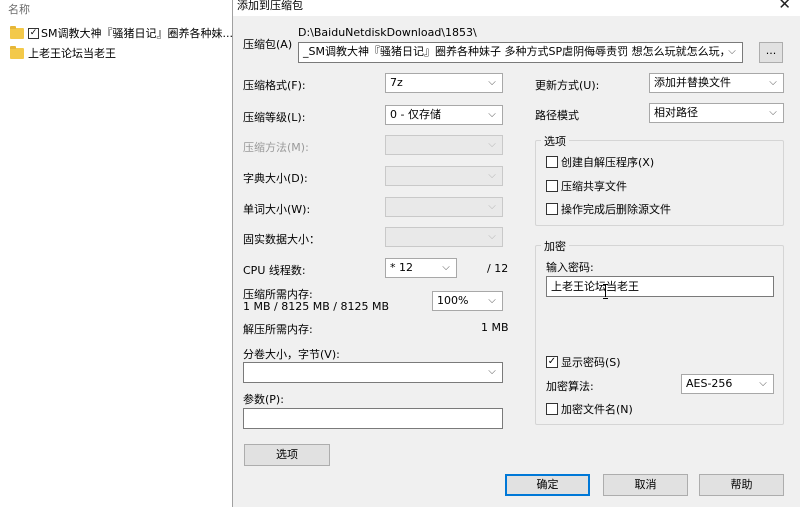 This screenshot has width=800, height=507. What do you see at coordinates (415, 114) in the screenshot?
I see `level-value: 0 - 仅存储` at bounding box center [415, 114].